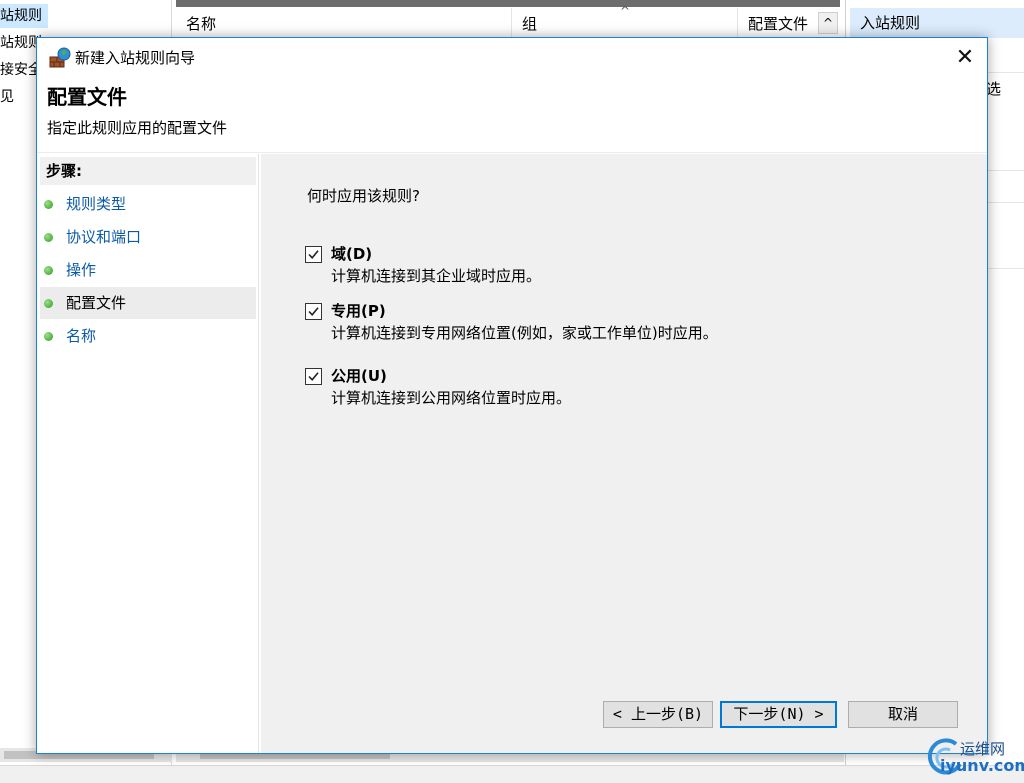 Image resolution: width=1024 pixels, height=783 pixels. Describe the element at coordinates (81, 336) in the screenshot. I see `step-label: 名称` at that location.